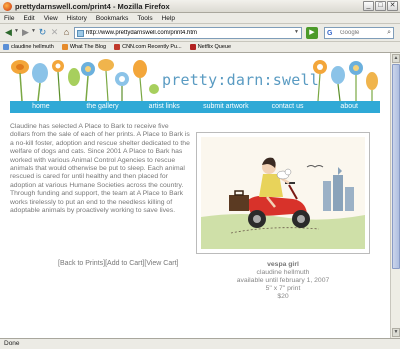  I want to click on bookmark-label: What The Blog, so click(88, 46).